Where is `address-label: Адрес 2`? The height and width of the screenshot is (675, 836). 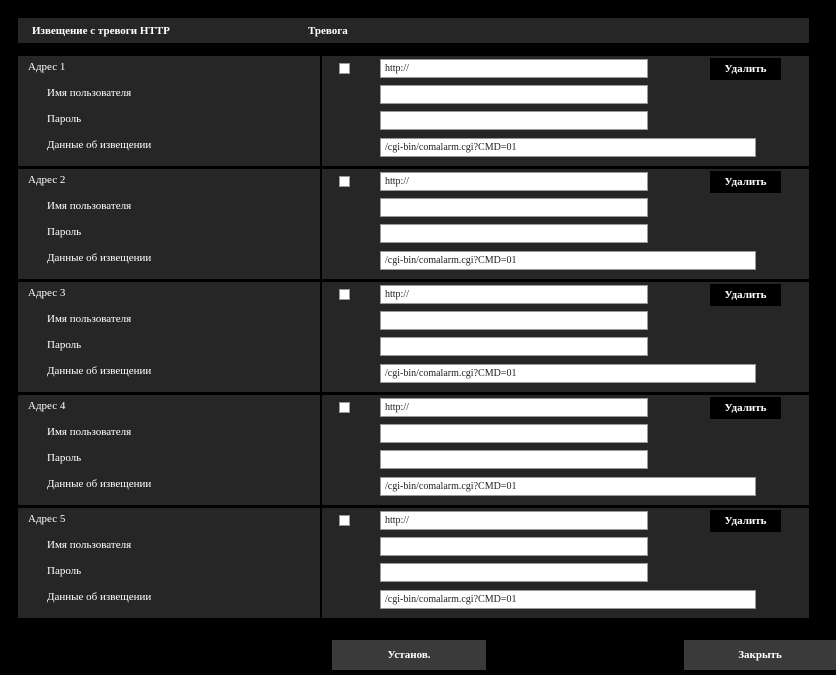 address-label: Адрес 2 is located at coordinates (47, 180).